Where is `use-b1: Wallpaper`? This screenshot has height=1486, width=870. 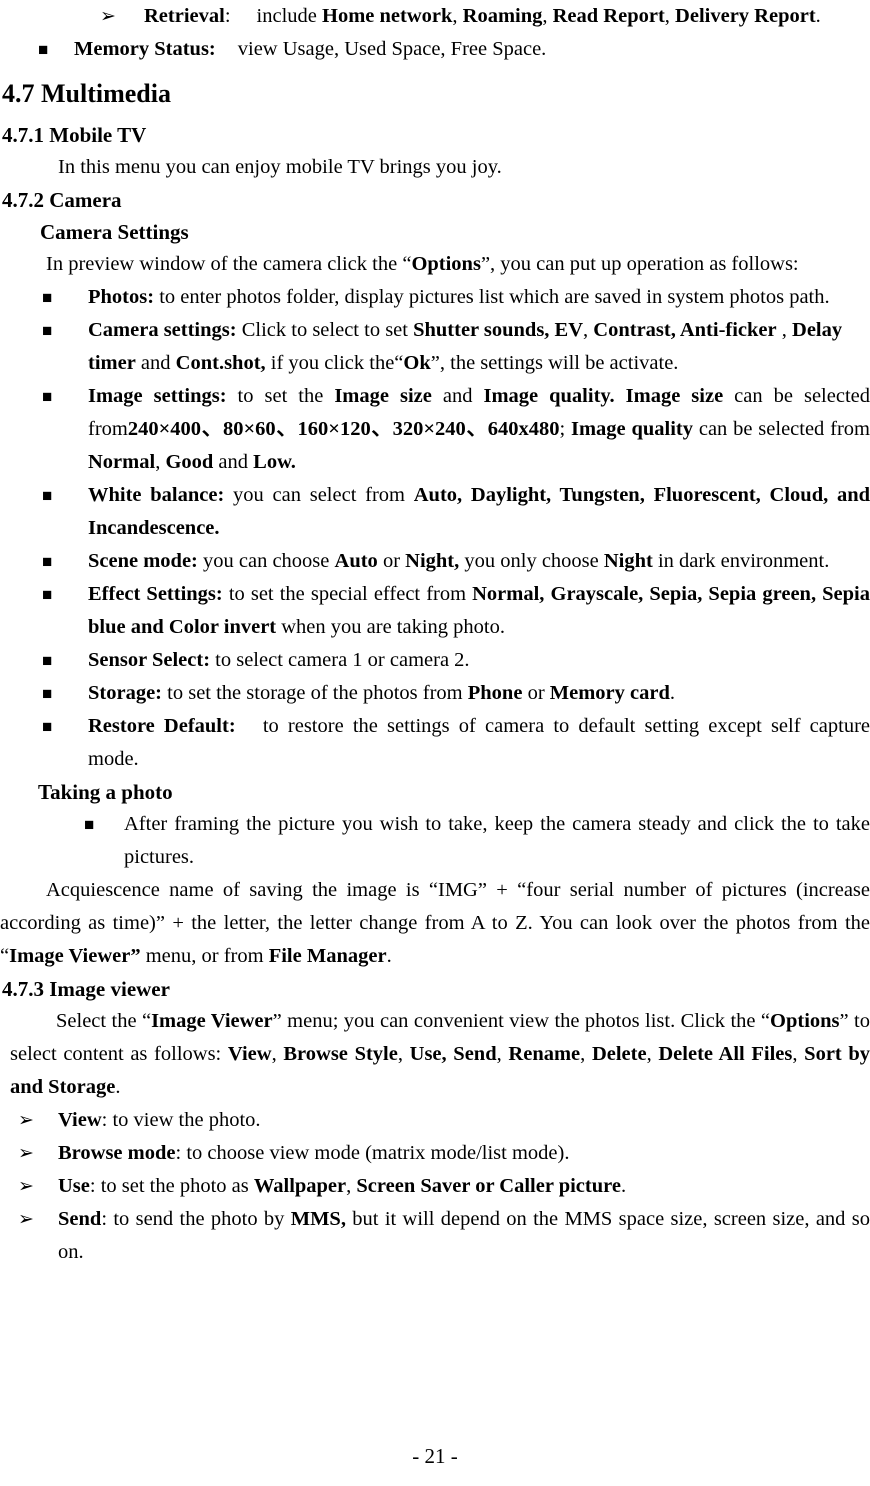
use-b1: Wallpaper is located at coordinates (300, 1186).